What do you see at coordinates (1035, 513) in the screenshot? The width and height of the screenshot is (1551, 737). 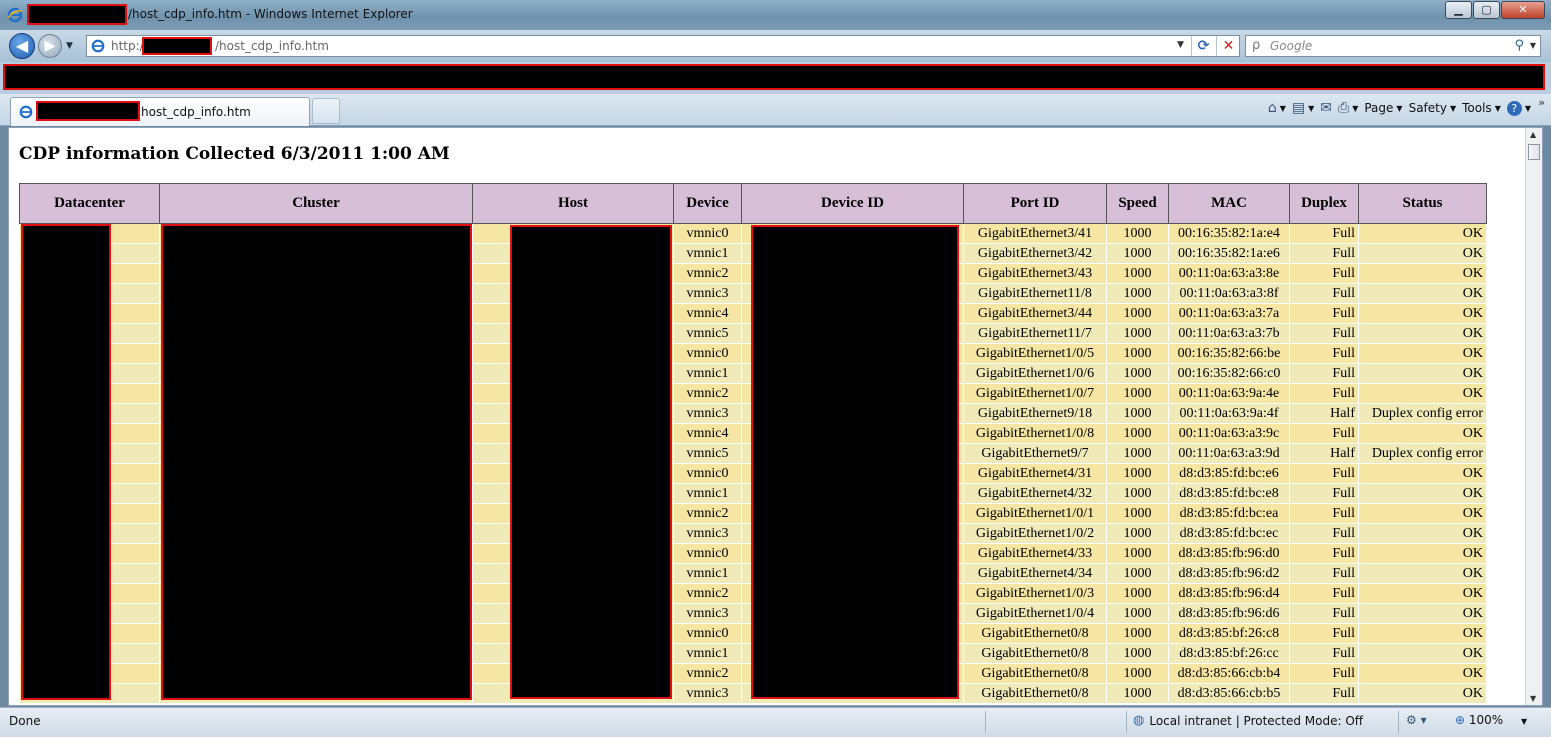 I see `cell-port-id: GigabitEthernet1/0/1` at bounding box center [1035, 513].